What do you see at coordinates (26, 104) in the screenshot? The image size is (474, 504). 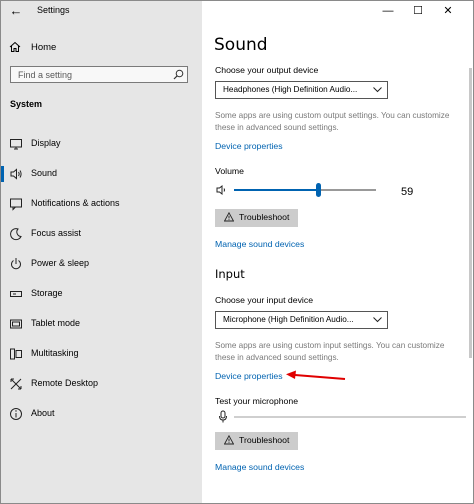 I see `section-header-system: System` at bounding box center [26, 104].